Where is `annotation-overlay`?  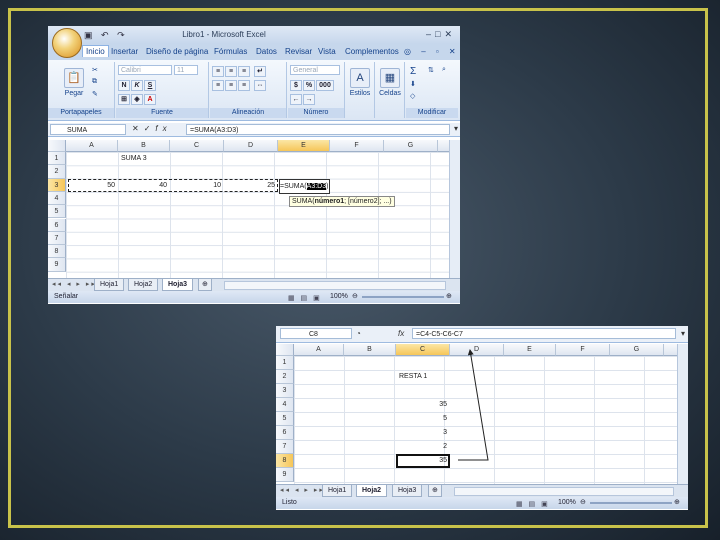
annotation-overlay is located at coordinates (473, 405).